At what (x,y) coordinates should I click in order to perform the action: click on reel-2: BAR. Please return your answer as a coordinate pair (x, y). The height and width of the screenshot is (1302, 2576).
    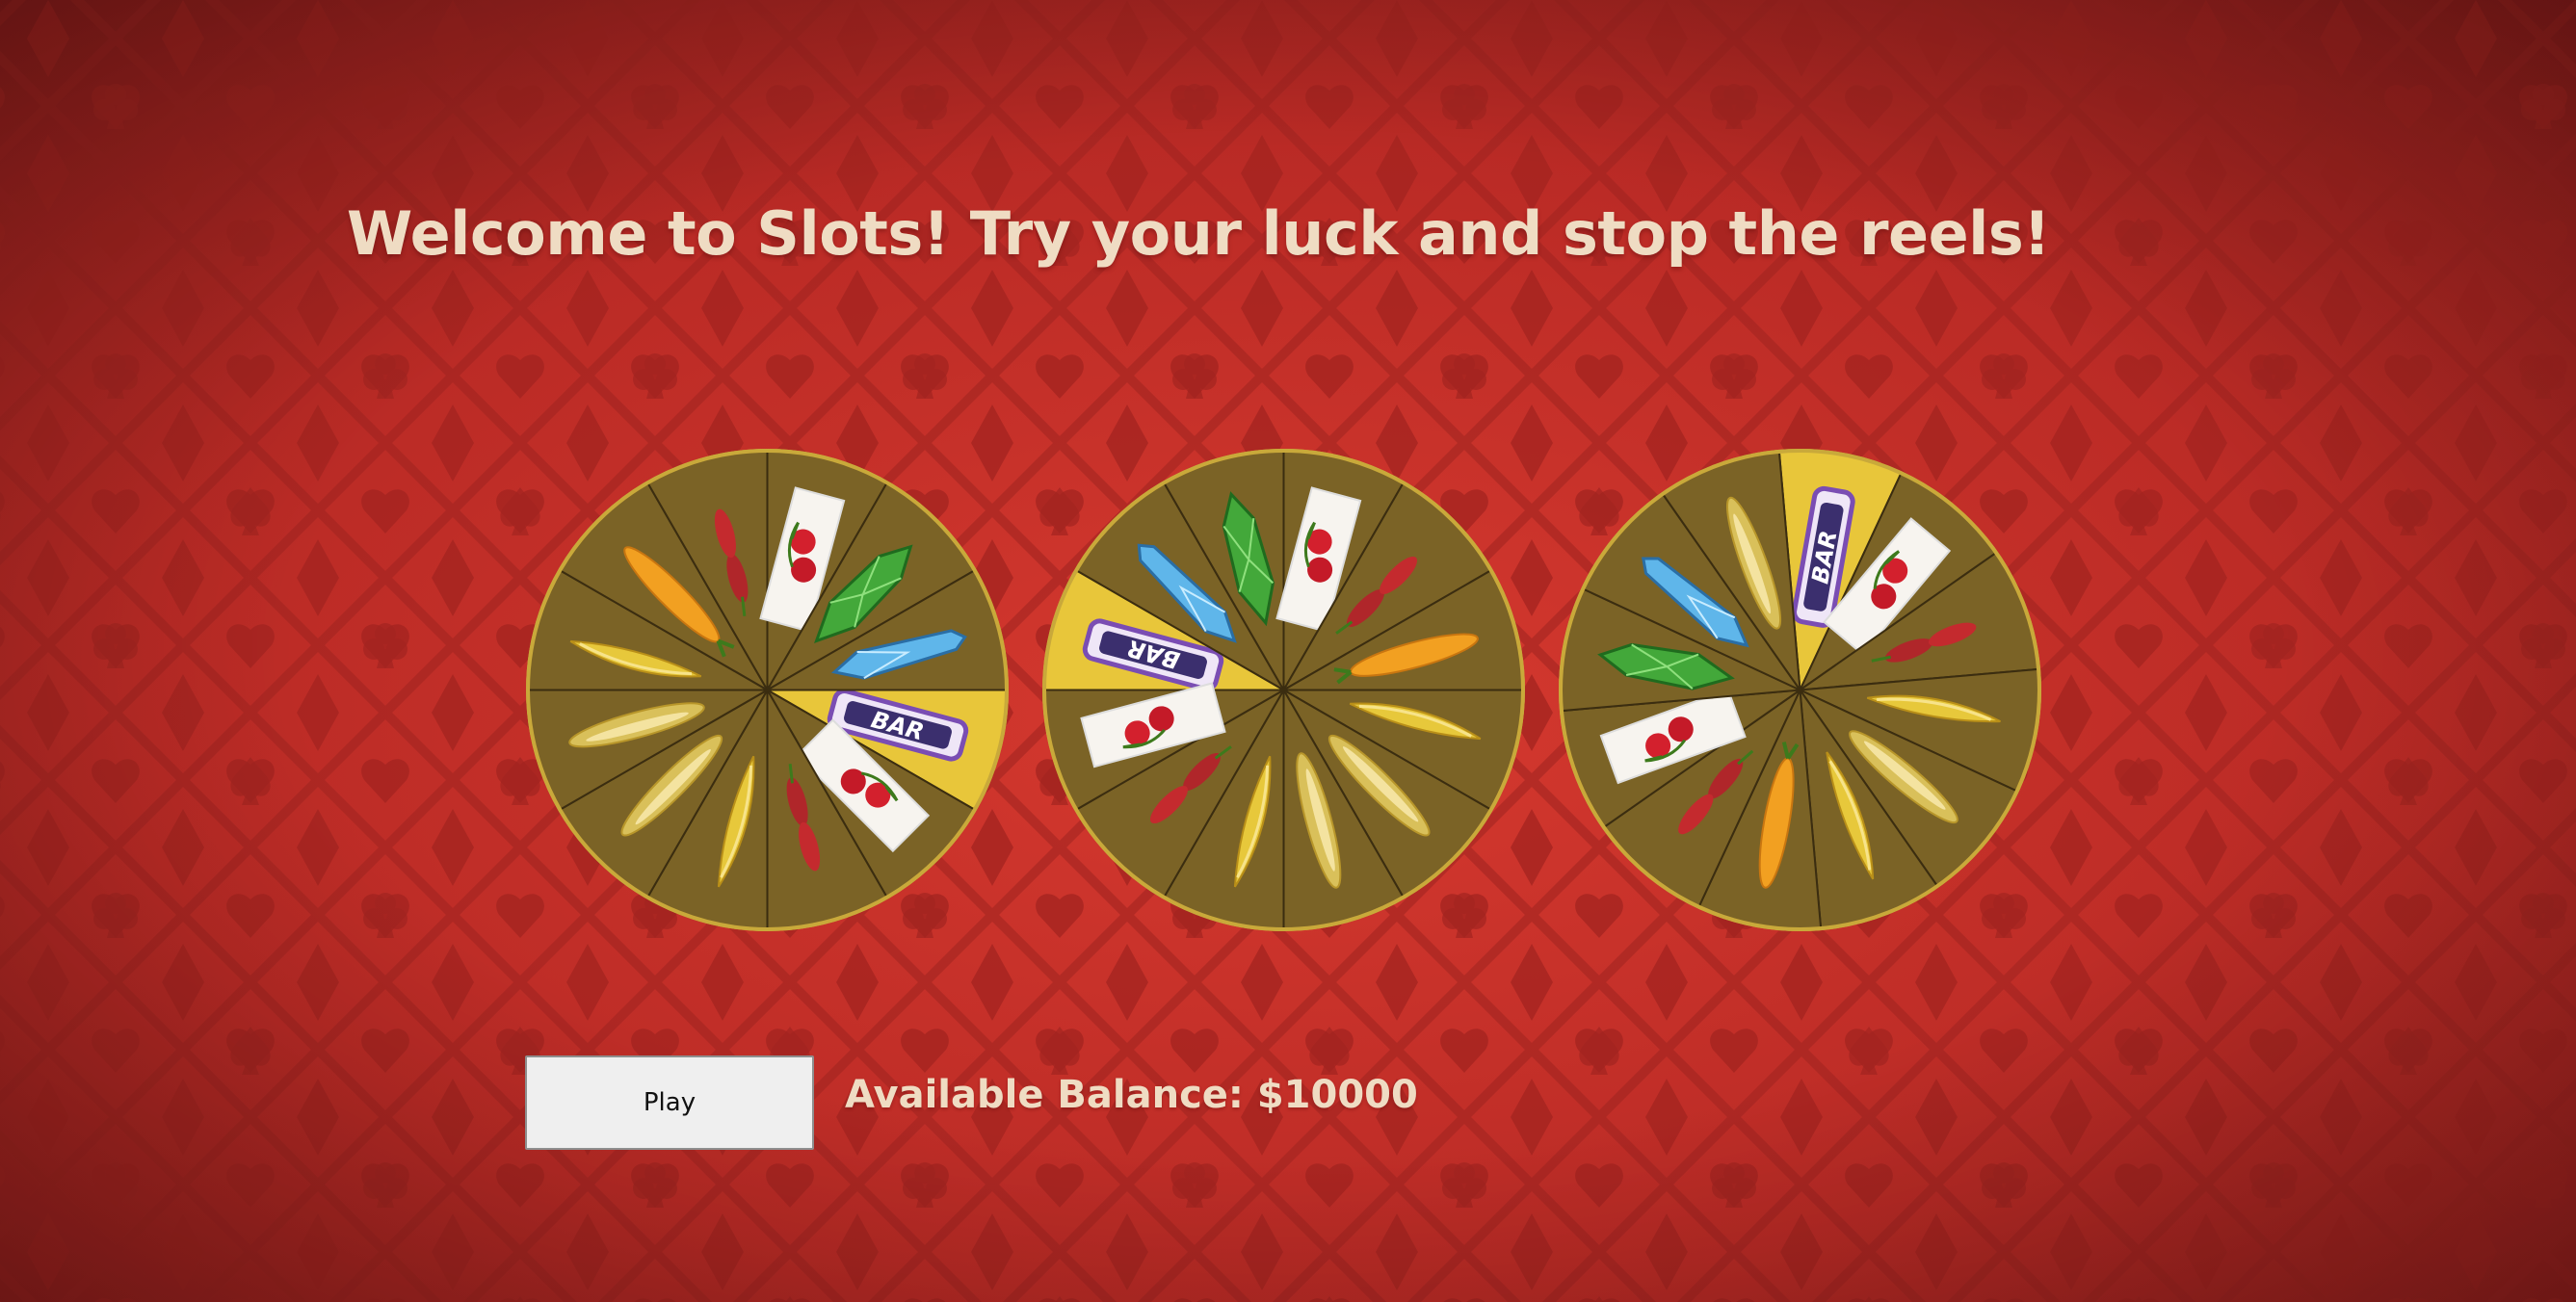
    Looking at the image, I should click on (1284, 690).